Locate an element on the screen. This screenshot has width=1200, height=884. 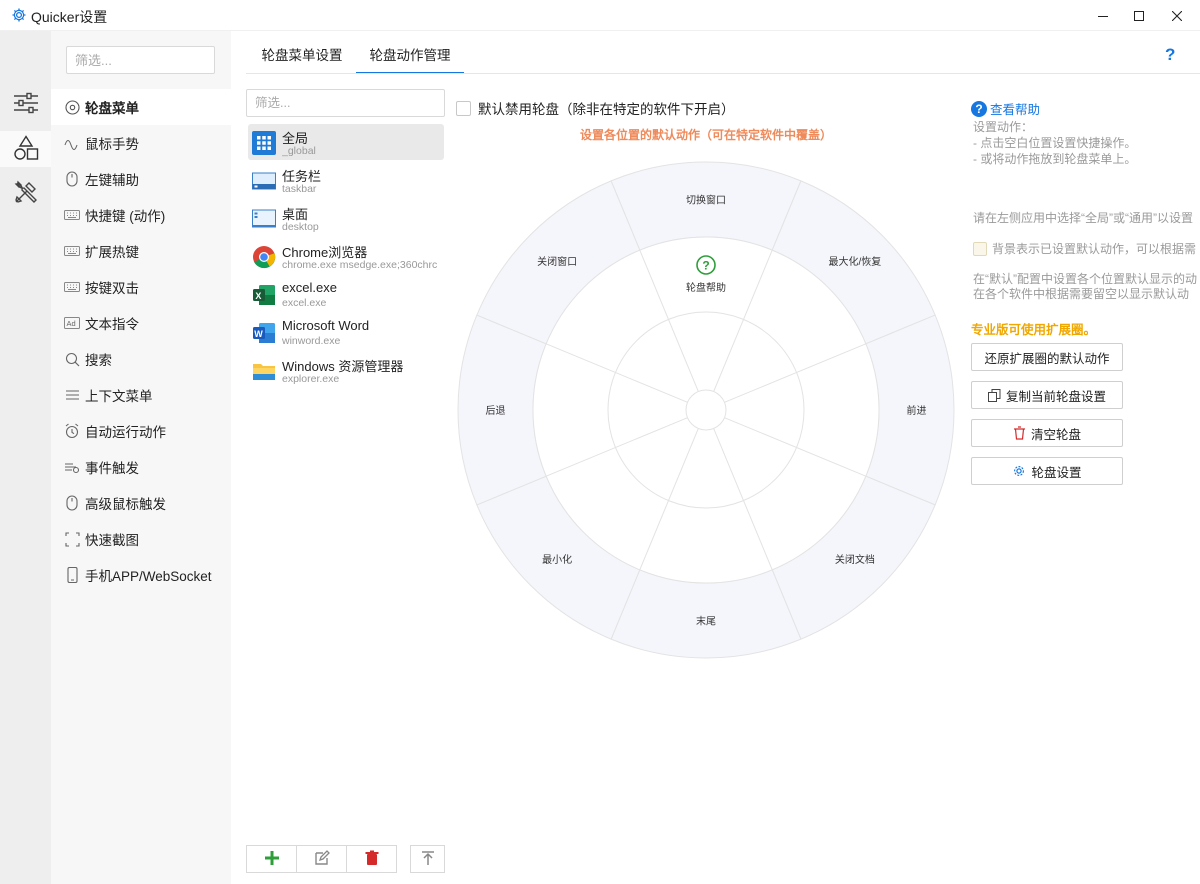
wheel-label-top-right: 最大化/恢复 is located at coordinates (854, 261).